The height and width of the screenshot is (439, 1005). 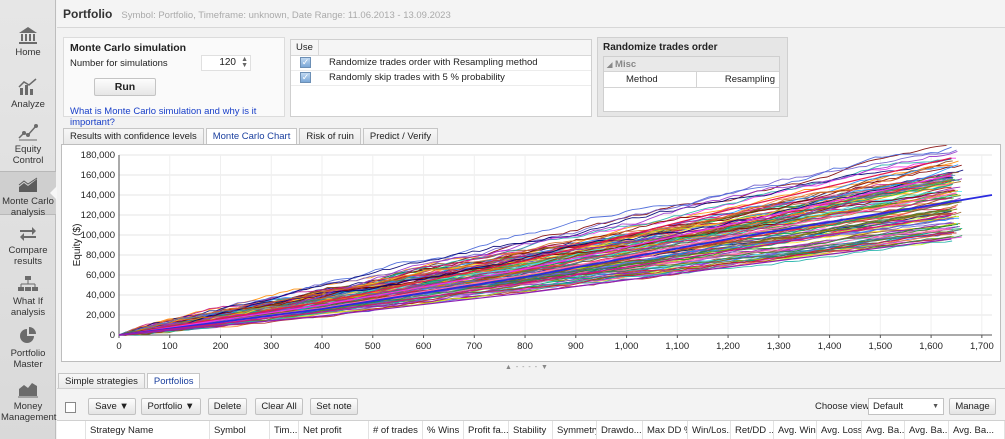 What do you see at coordinates (728, 346) in the screenshot?
I see `x-tick-label: 1,200` at bounding box center [728, 346].